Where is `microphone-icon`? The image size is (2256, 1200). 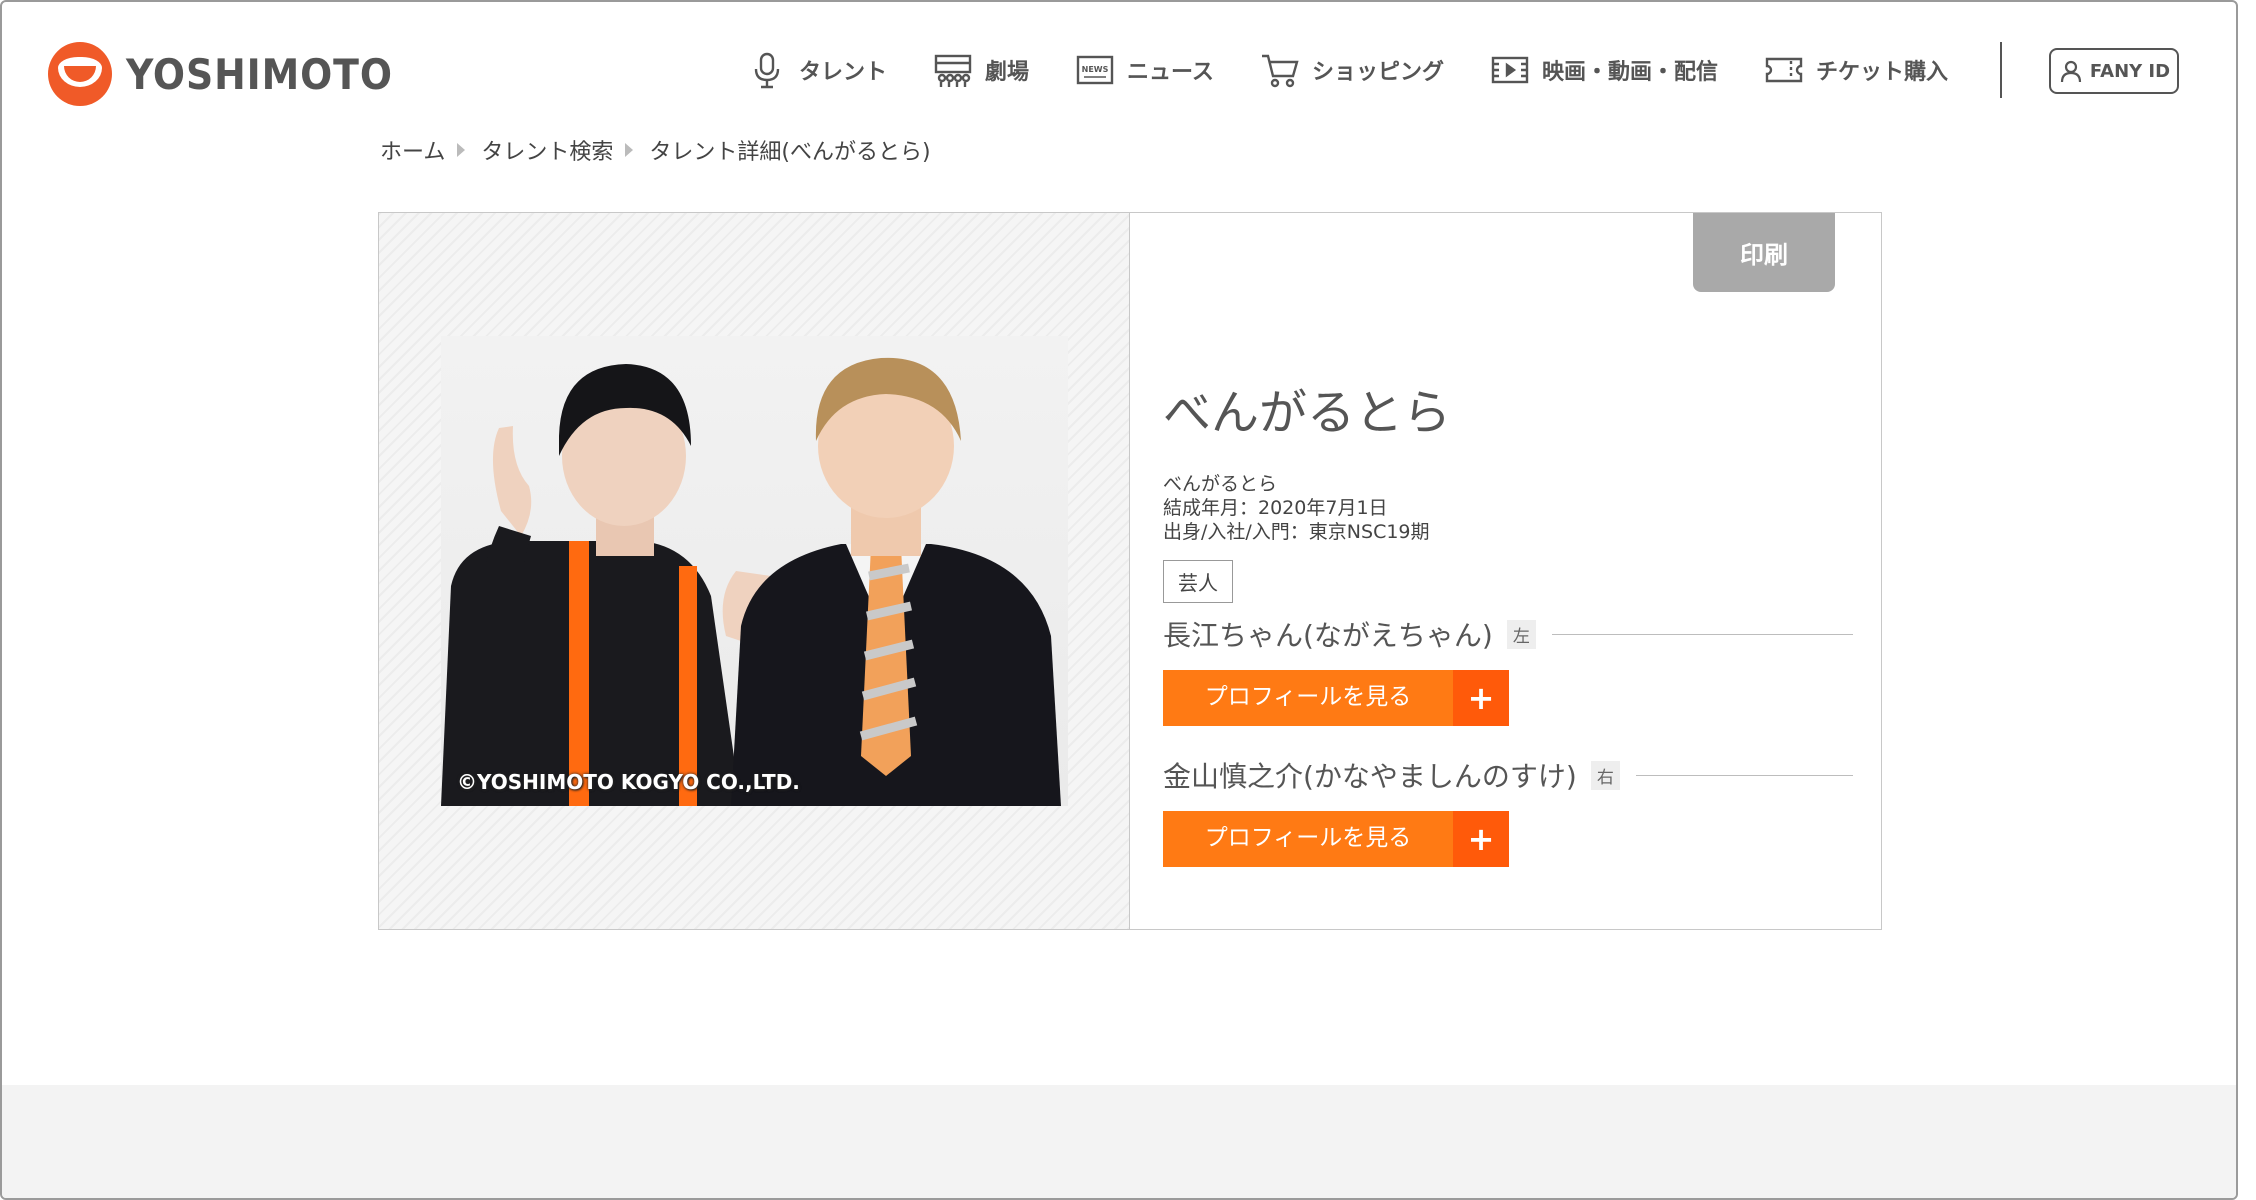 microphone-icon is located at coordinates (767, 70).